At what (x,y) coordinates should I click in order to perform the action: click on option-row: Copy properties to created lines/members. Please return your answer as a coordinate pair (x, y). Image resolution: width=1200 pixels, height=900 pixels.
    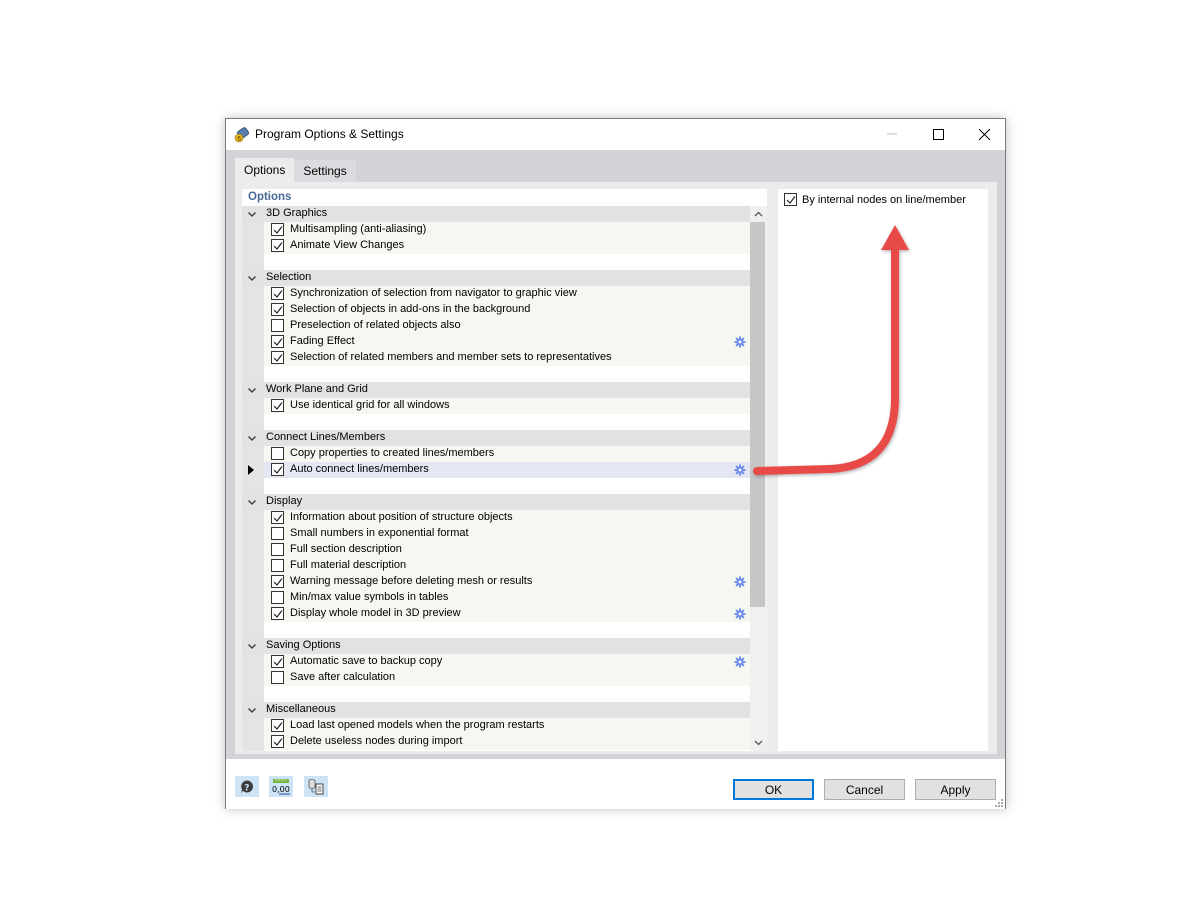
    Looking at the image, I should click on (507, 454).